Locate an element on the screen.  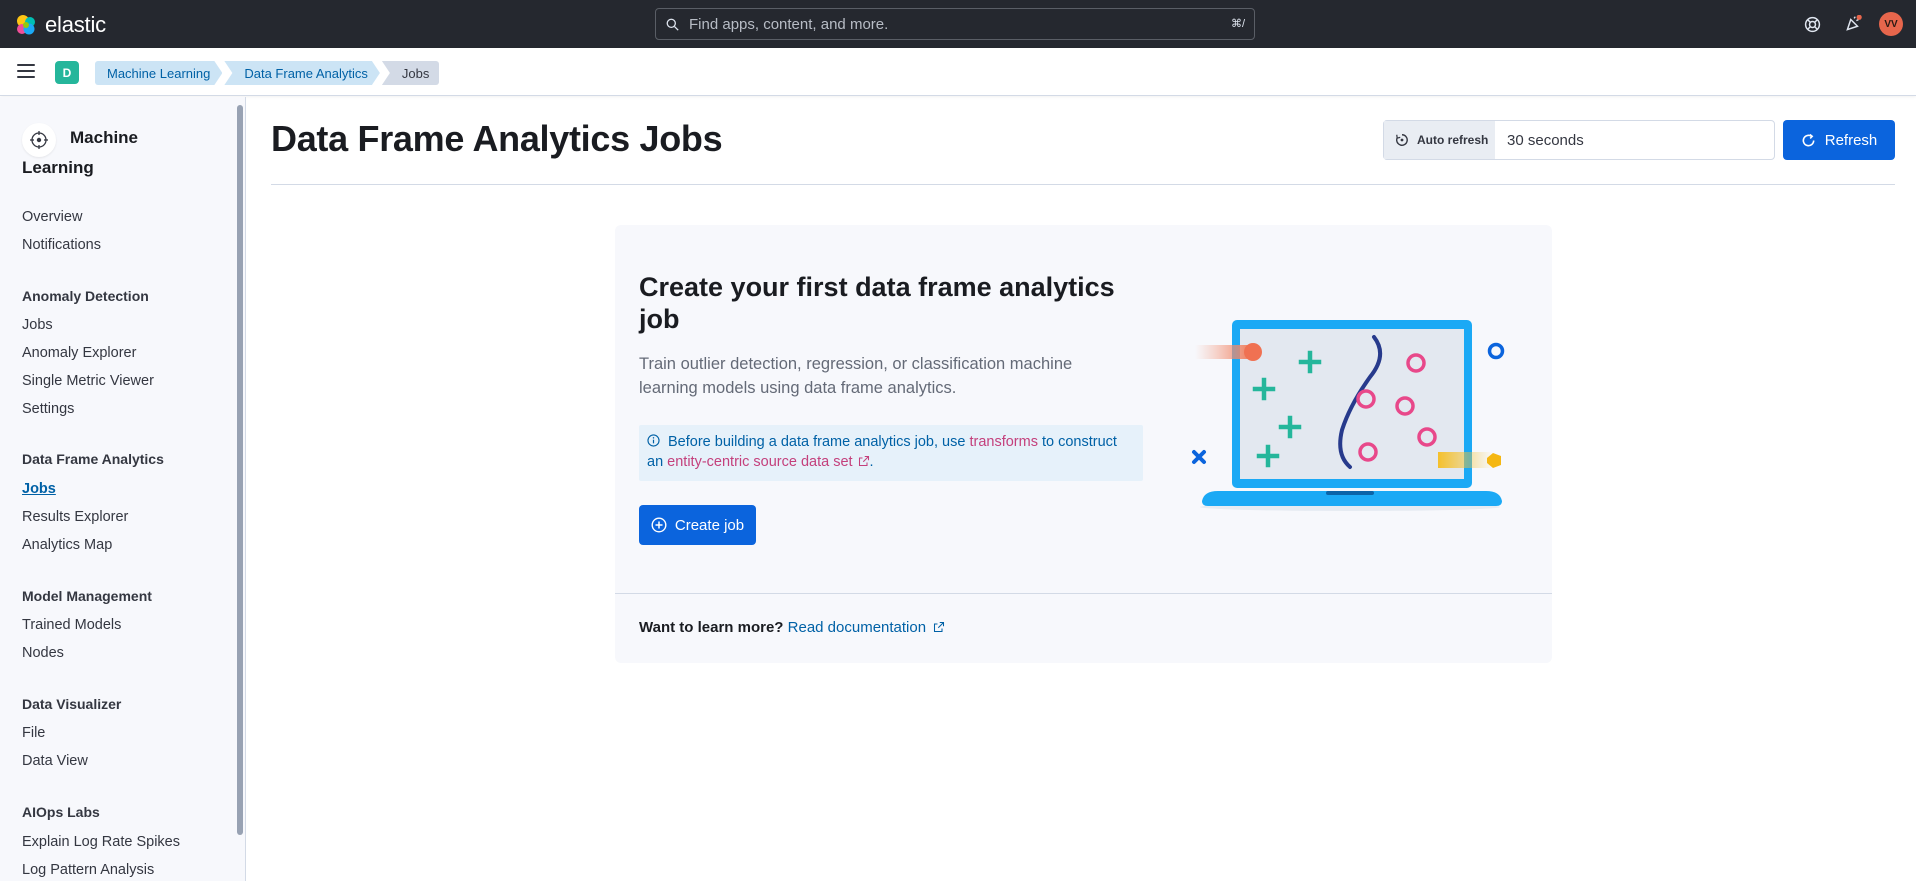
create-job-button: Create job is located at coordinates (697, 525).